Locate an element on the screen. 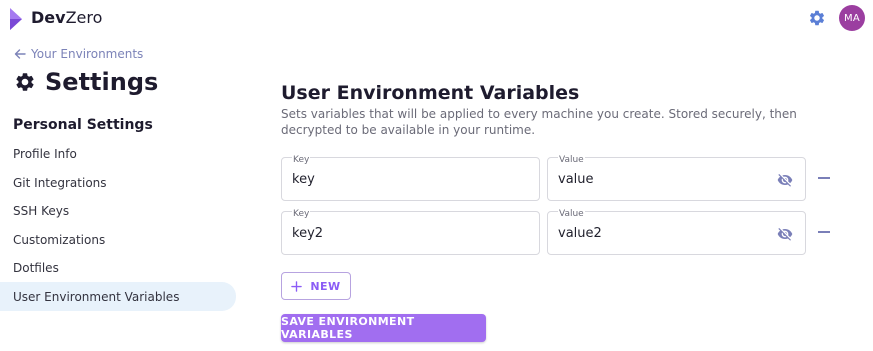 The image size is (873, 351). sidebar-item-profile-info: Profile Info is located at coordinates (118, 153).